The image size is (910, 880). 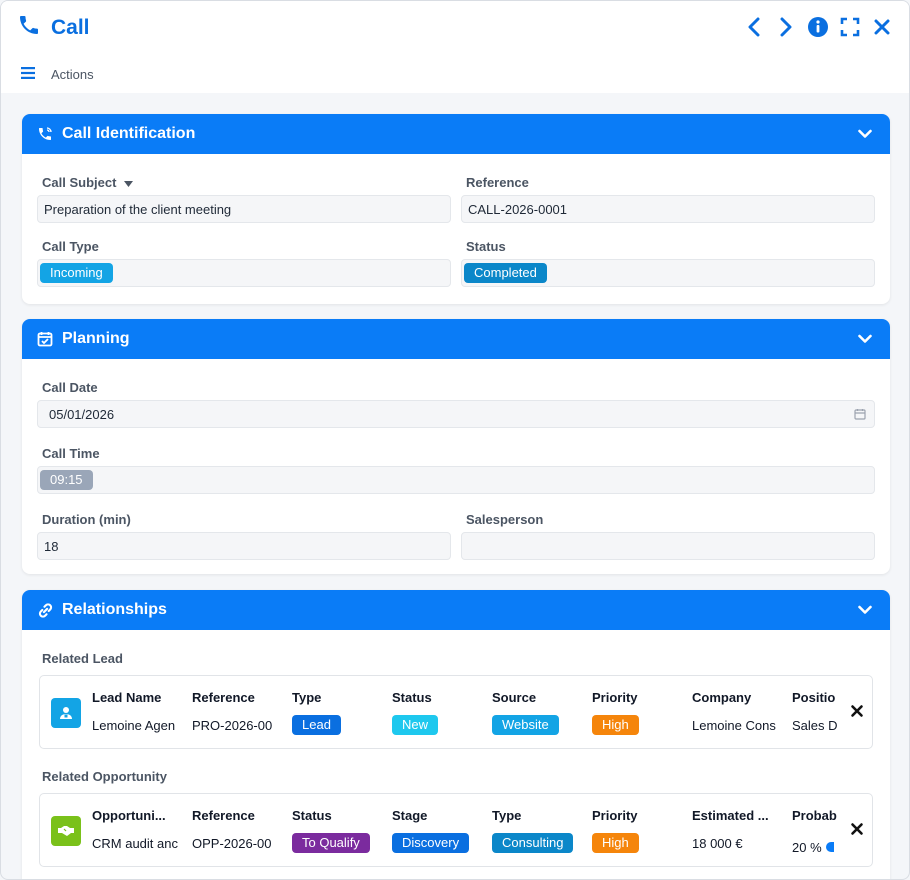 I want to click on opportunity-priority-col: Priority High, so click(x=637, y=830).